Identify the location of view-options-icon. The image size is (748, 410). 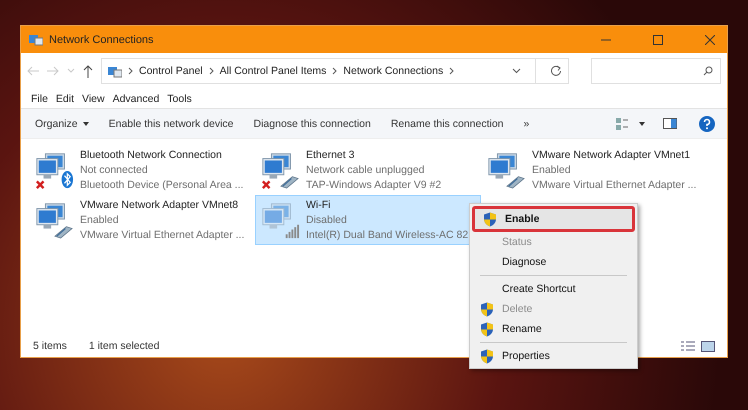
(622, 123).